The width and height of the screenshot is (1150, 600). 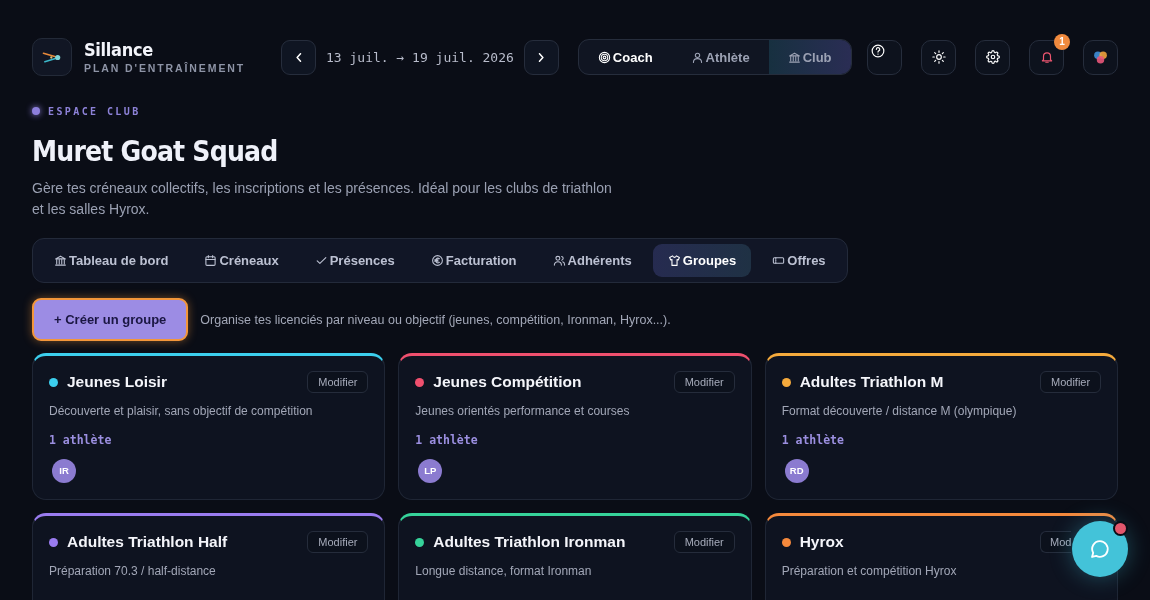 What do you see at coordinates (799, 260) in the screenshot?
I see `tab: Offres` at bounding box center [799, 260].